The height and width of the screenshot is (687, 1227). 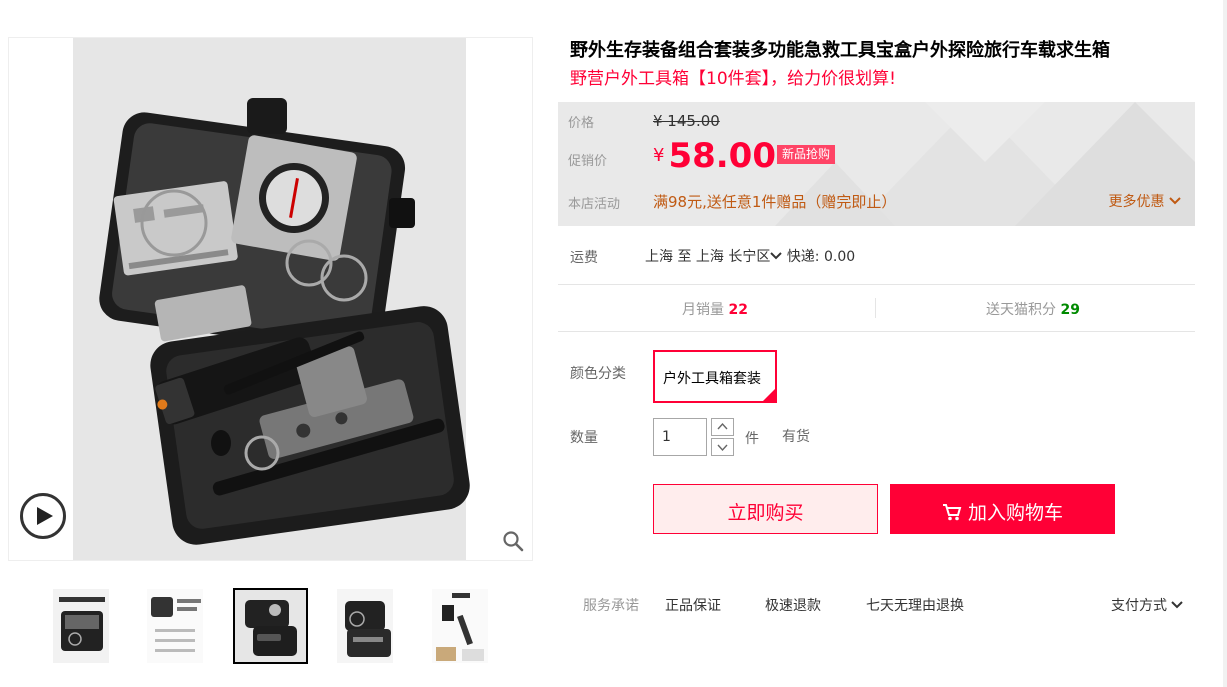 I want to click on quantity-decrease-button, so click(x=722, y=447).